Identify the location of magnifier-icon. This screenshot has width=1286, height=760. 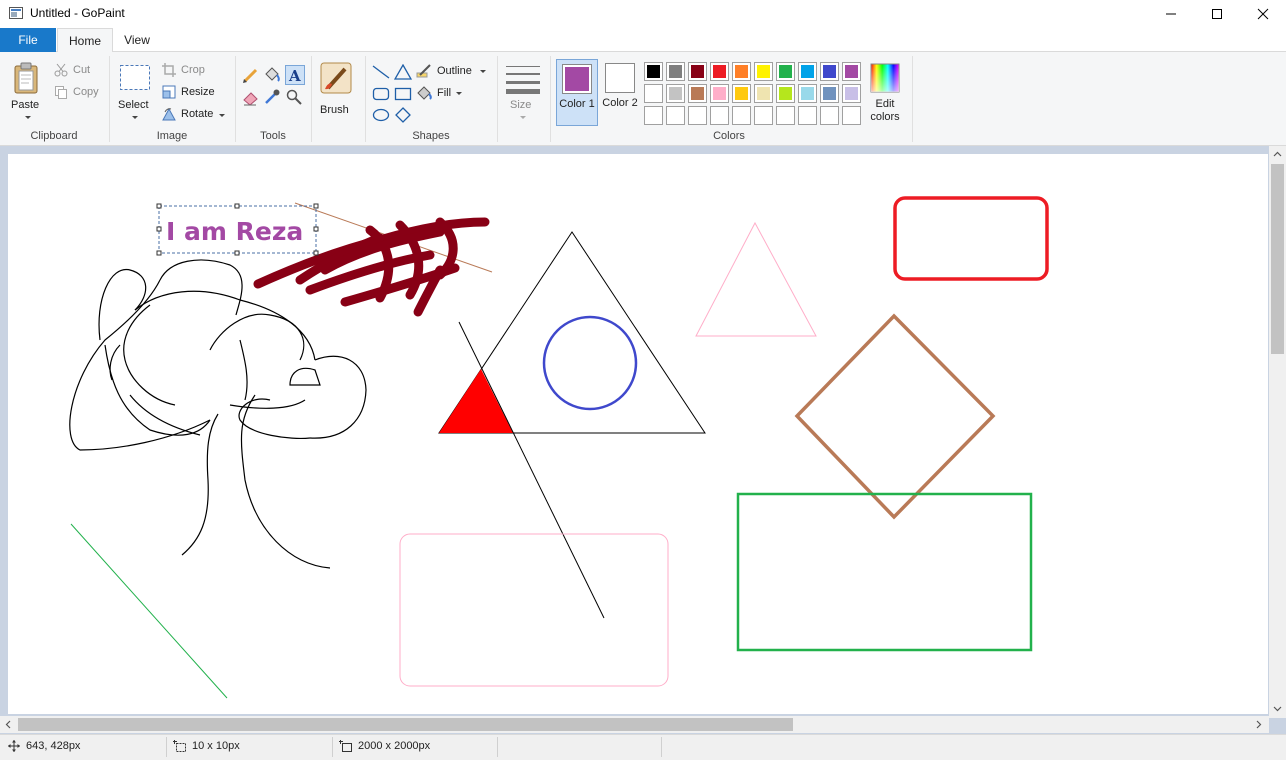
(294, 97).